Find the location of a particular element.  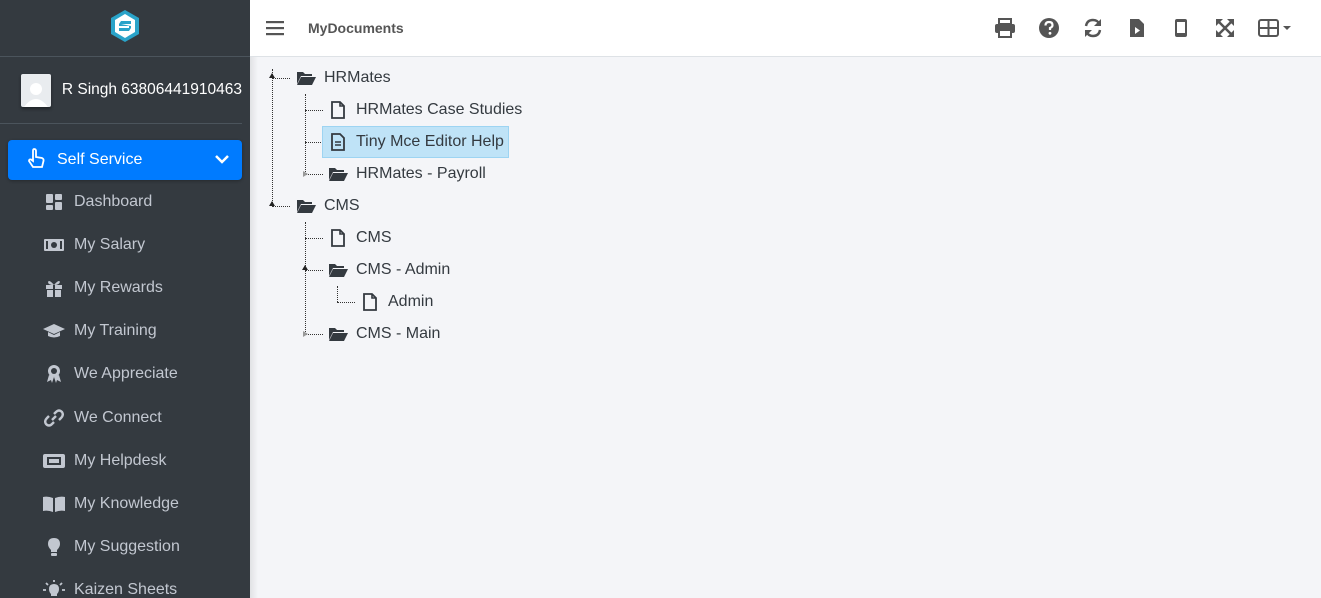

book-icon is located at coordinates (54, 504).